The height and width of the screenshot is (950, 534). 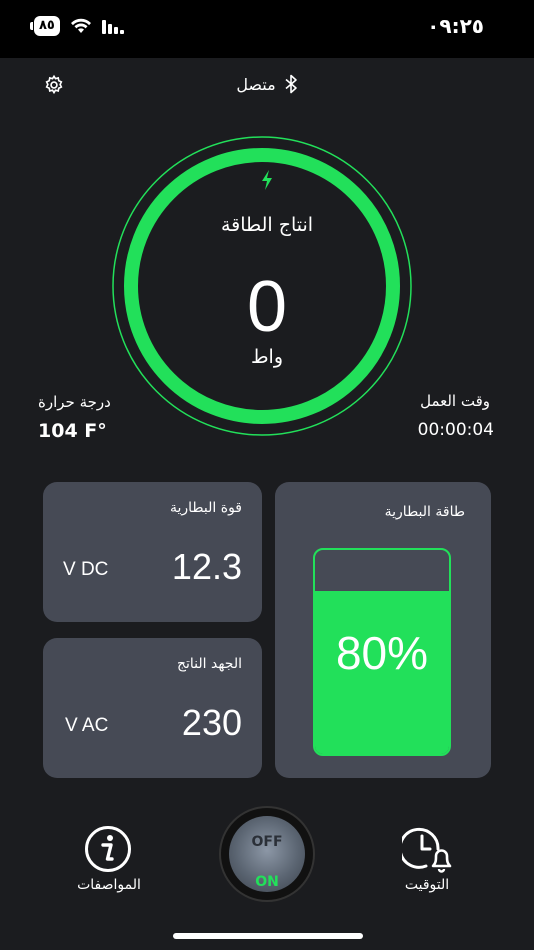 What do you see at coordinates (152, 552) in the screenshot?
I see `battery-voltage-card: قوة البطارية 12.3 V DC` at bounding box center [152, 552].